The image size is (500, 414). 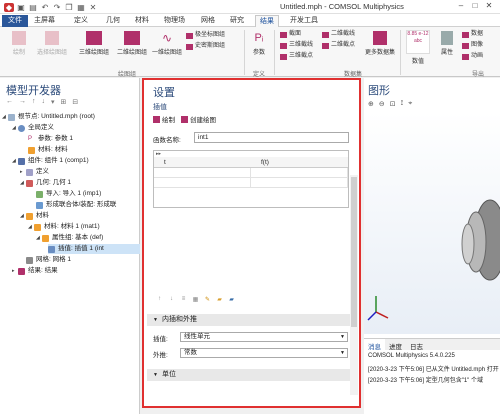 I want to click on paste-icon: ▦, so click(x=81, y=7).